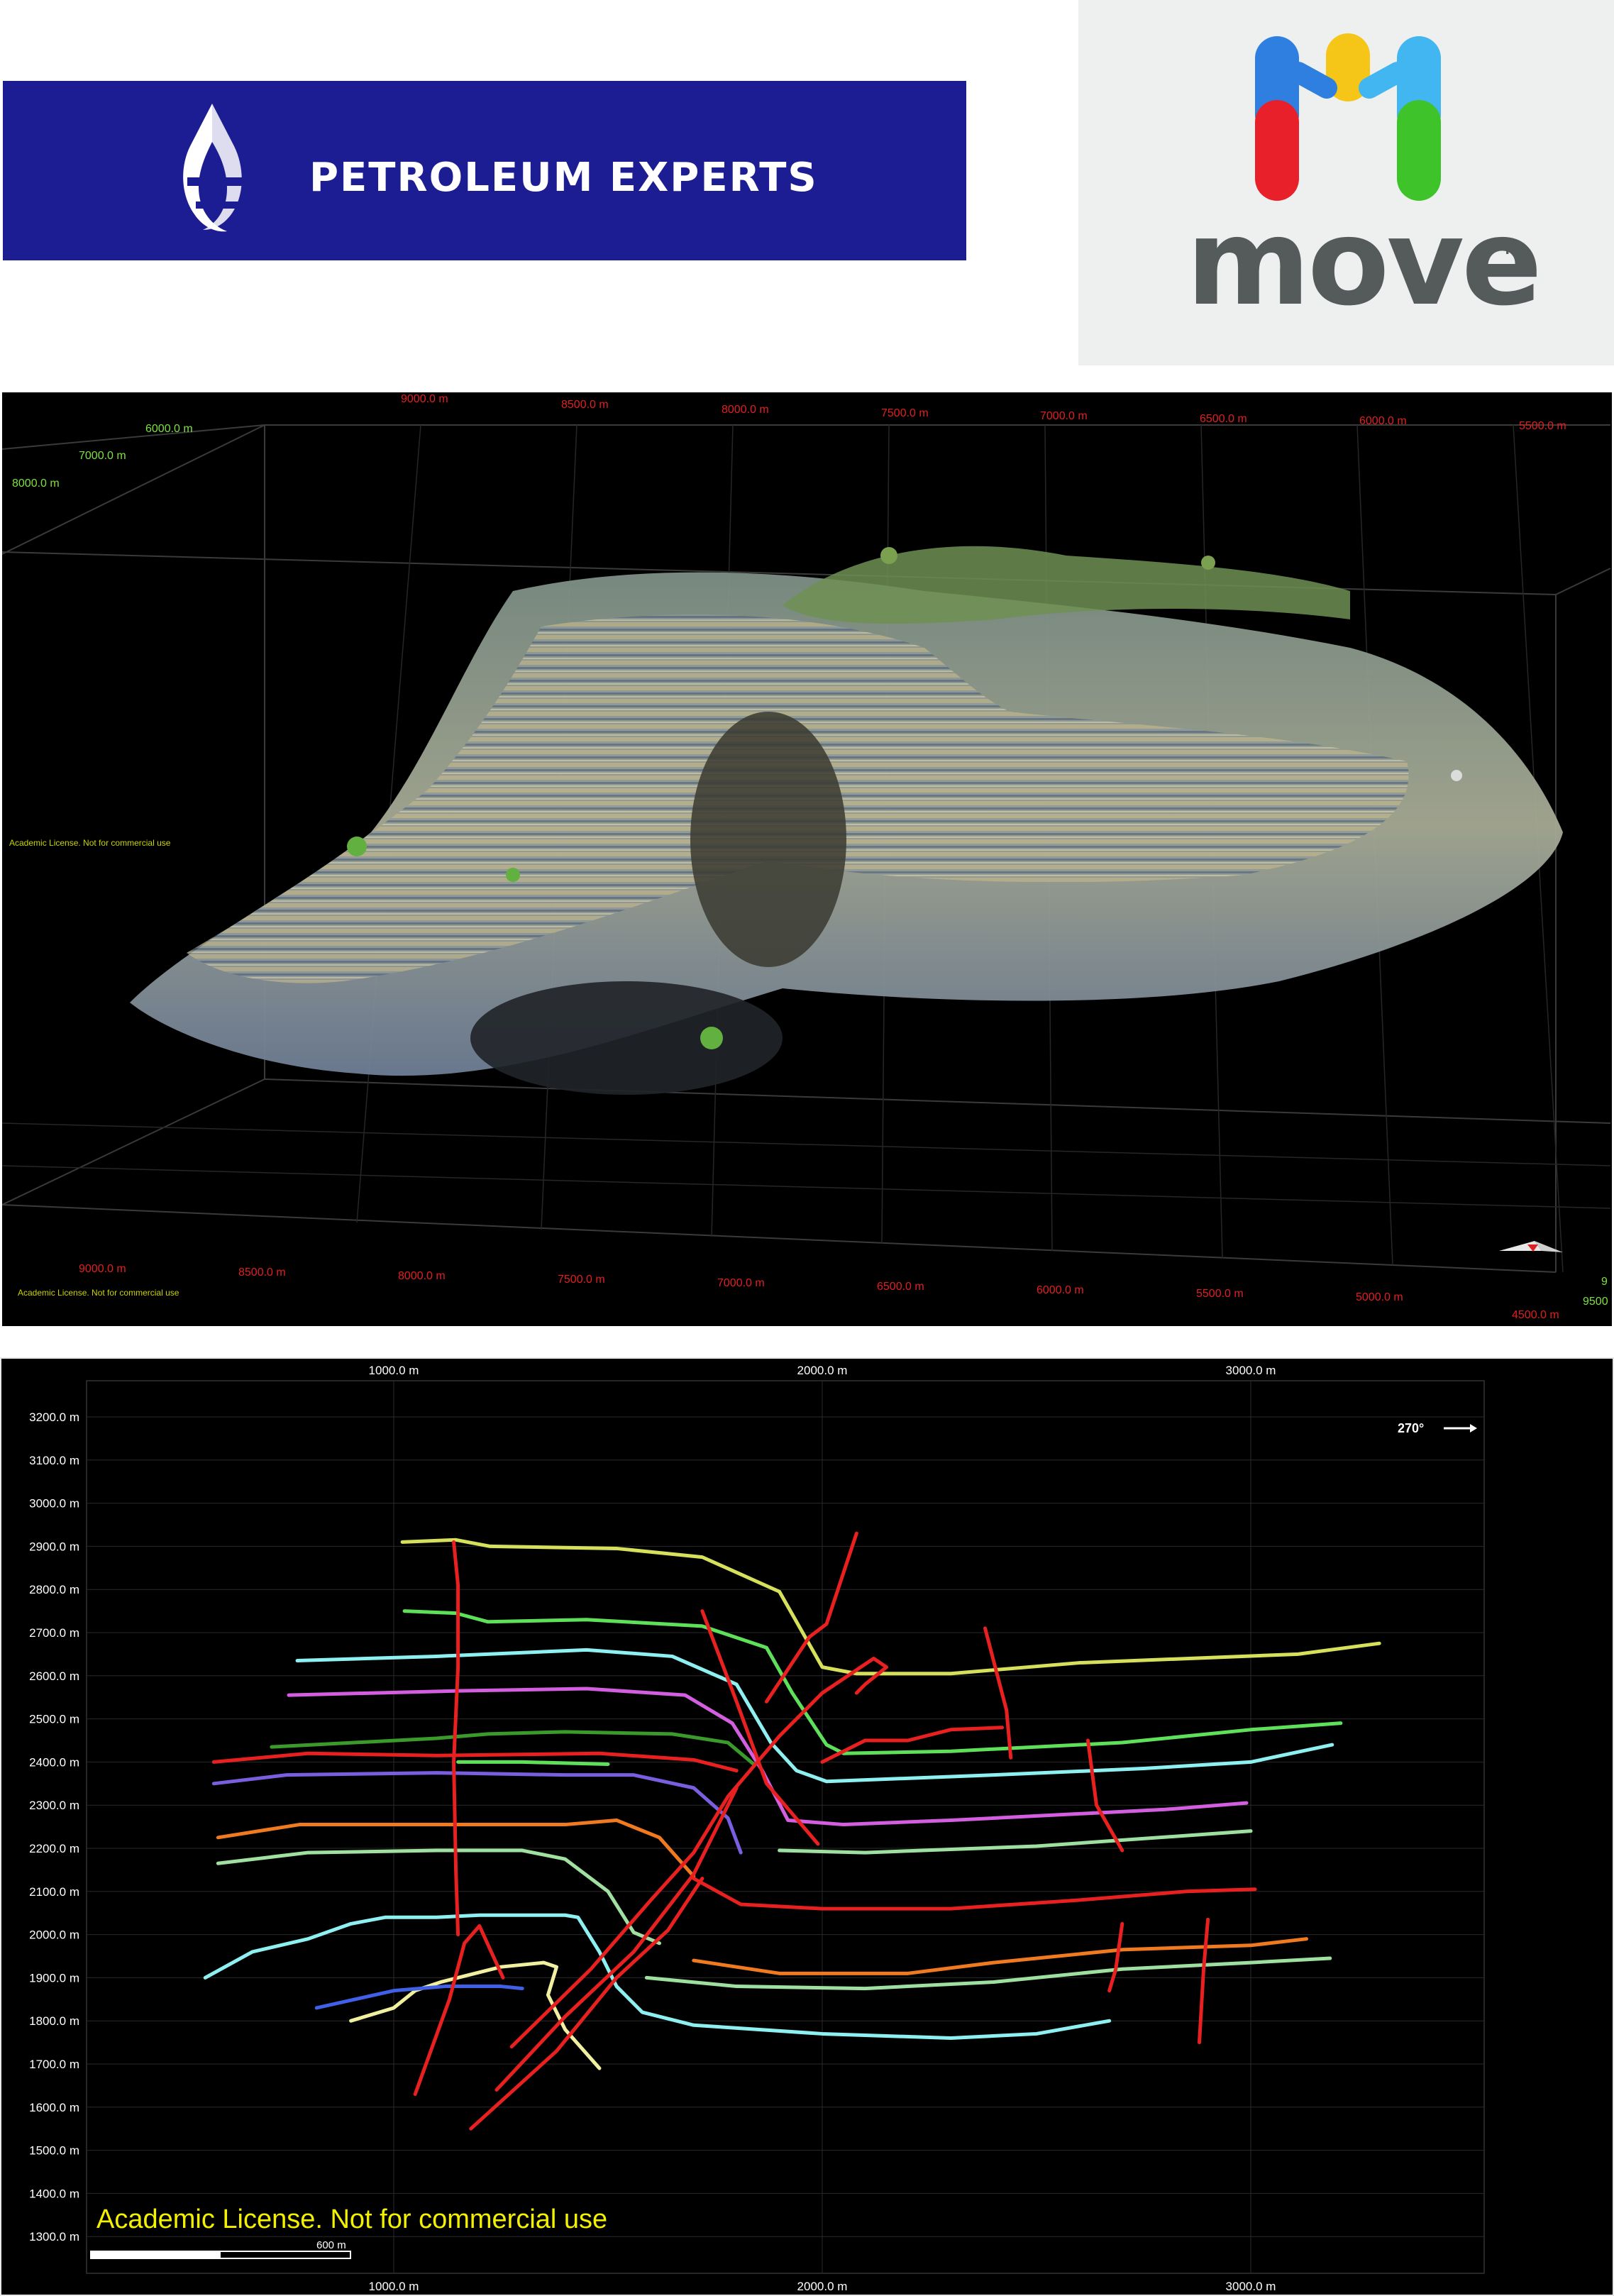 The width and height of the screenshot is (1614, 2296). What do you see at coordinates (54, 2151) in the screenshot?
I see `y-tick-label: 1500.0 m` at bounding box center [54, 2151].